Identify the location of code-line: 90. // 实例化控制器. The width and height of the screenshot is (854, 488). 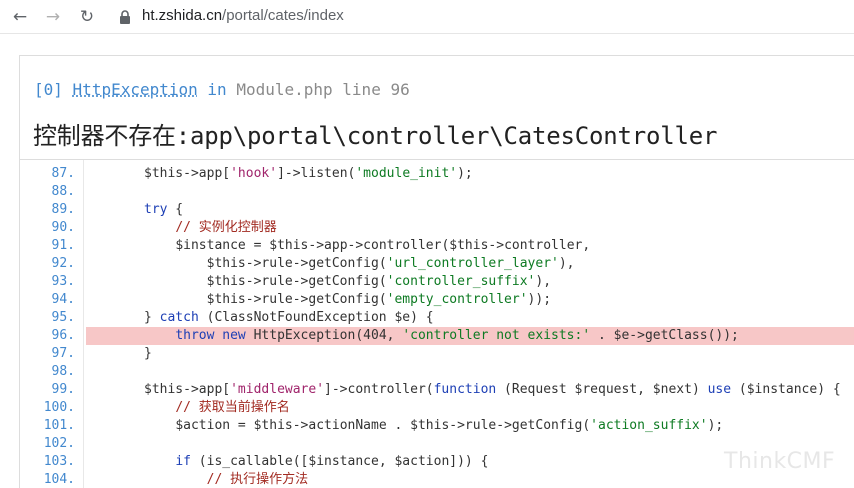
(437, 228).